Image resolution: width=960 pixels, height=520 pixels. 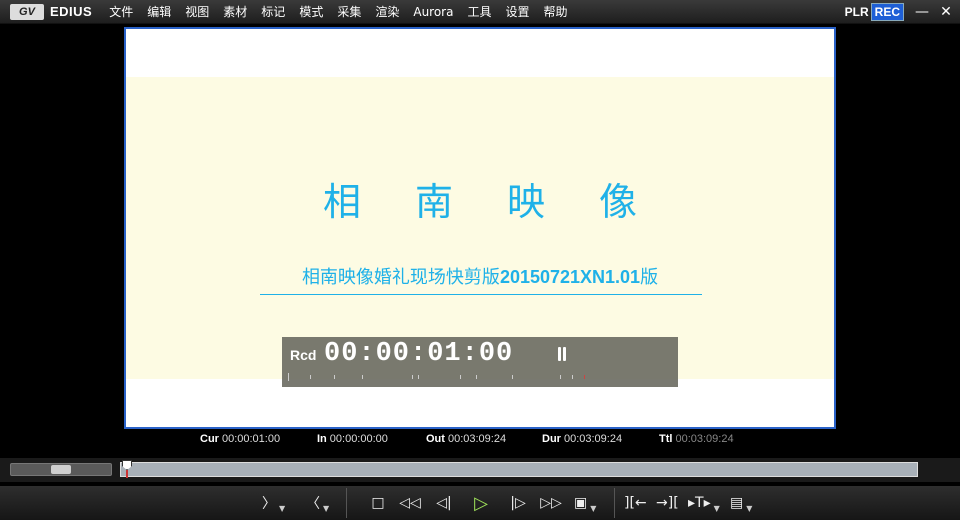 I want to click on pause-icon, so click(x=563, y=353).